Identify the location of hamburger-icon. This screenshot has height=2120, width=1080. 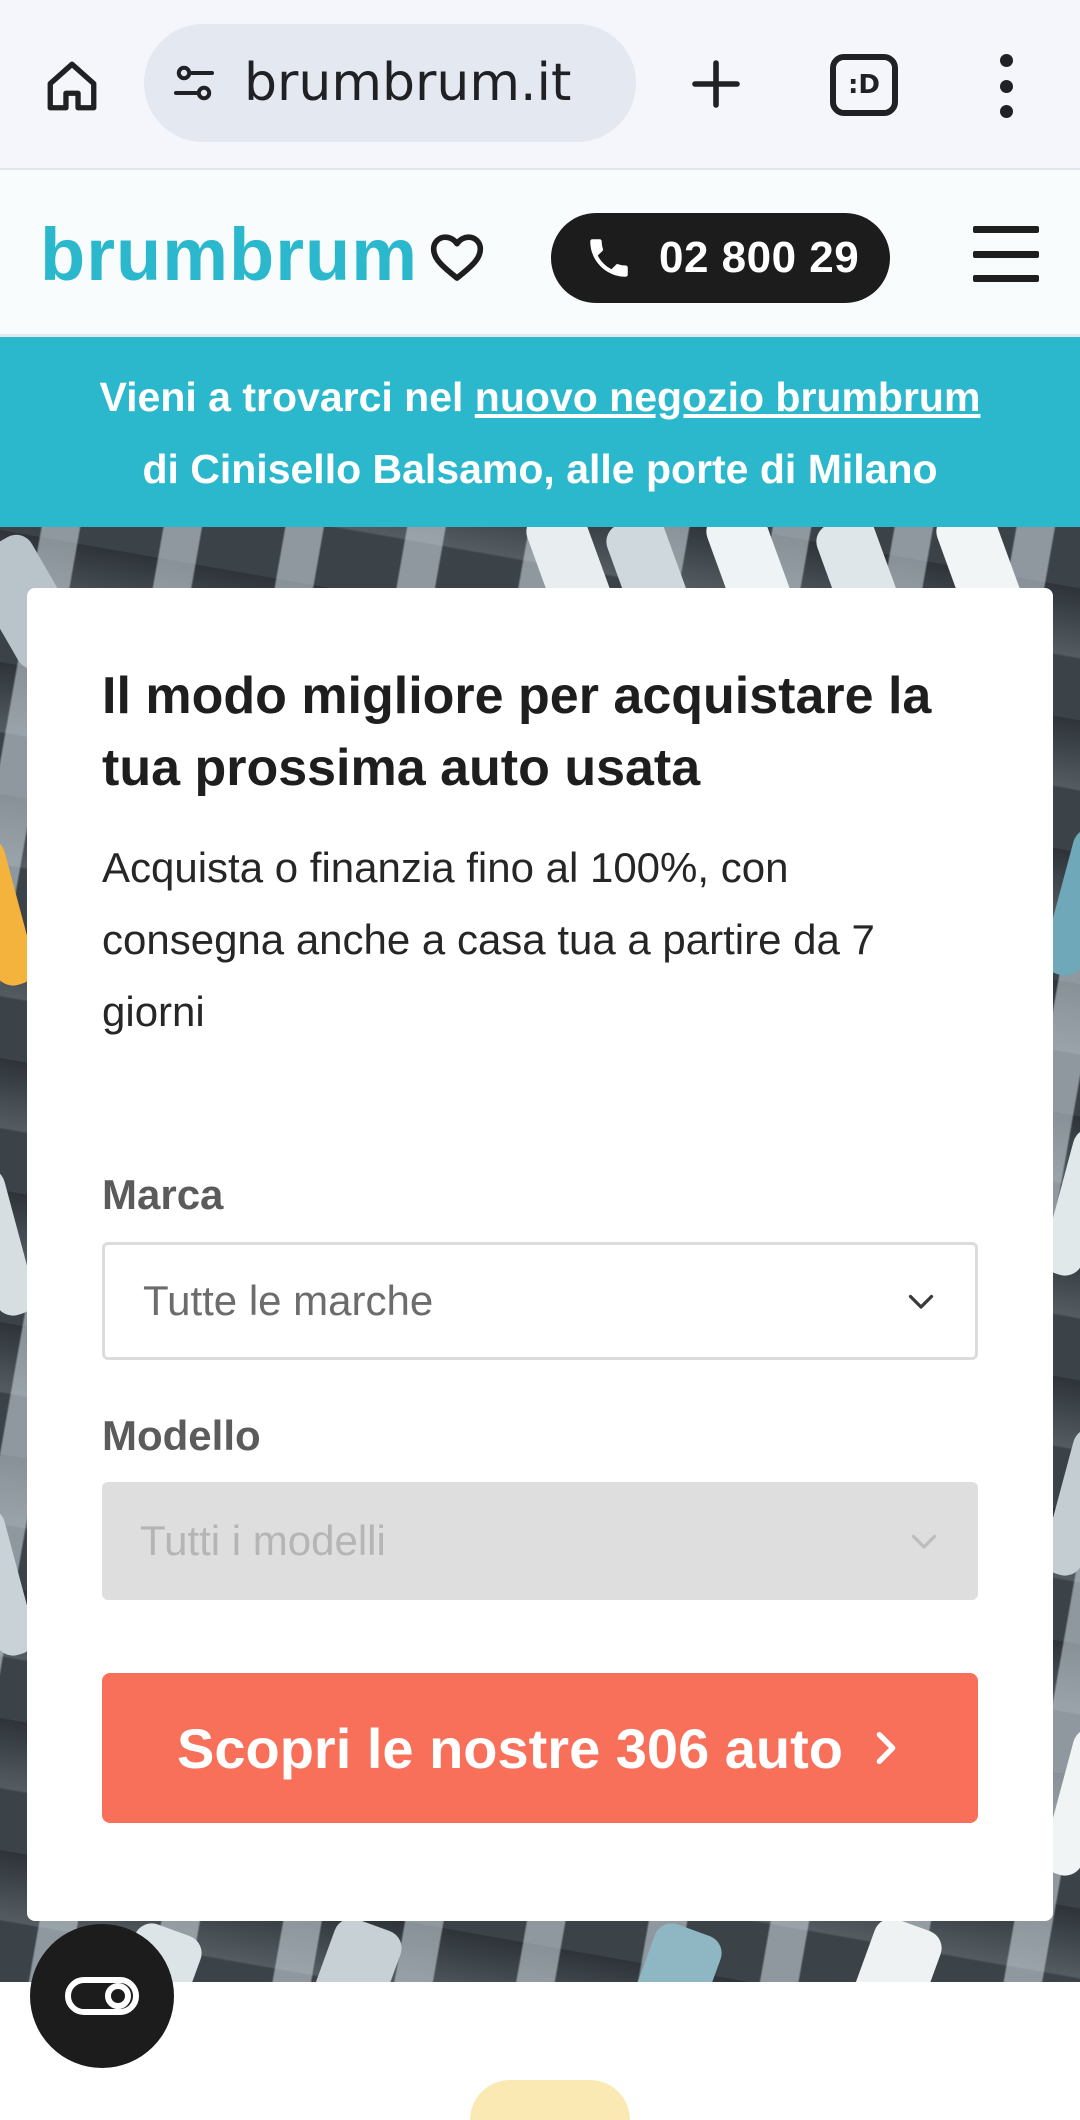
(1006, 254).